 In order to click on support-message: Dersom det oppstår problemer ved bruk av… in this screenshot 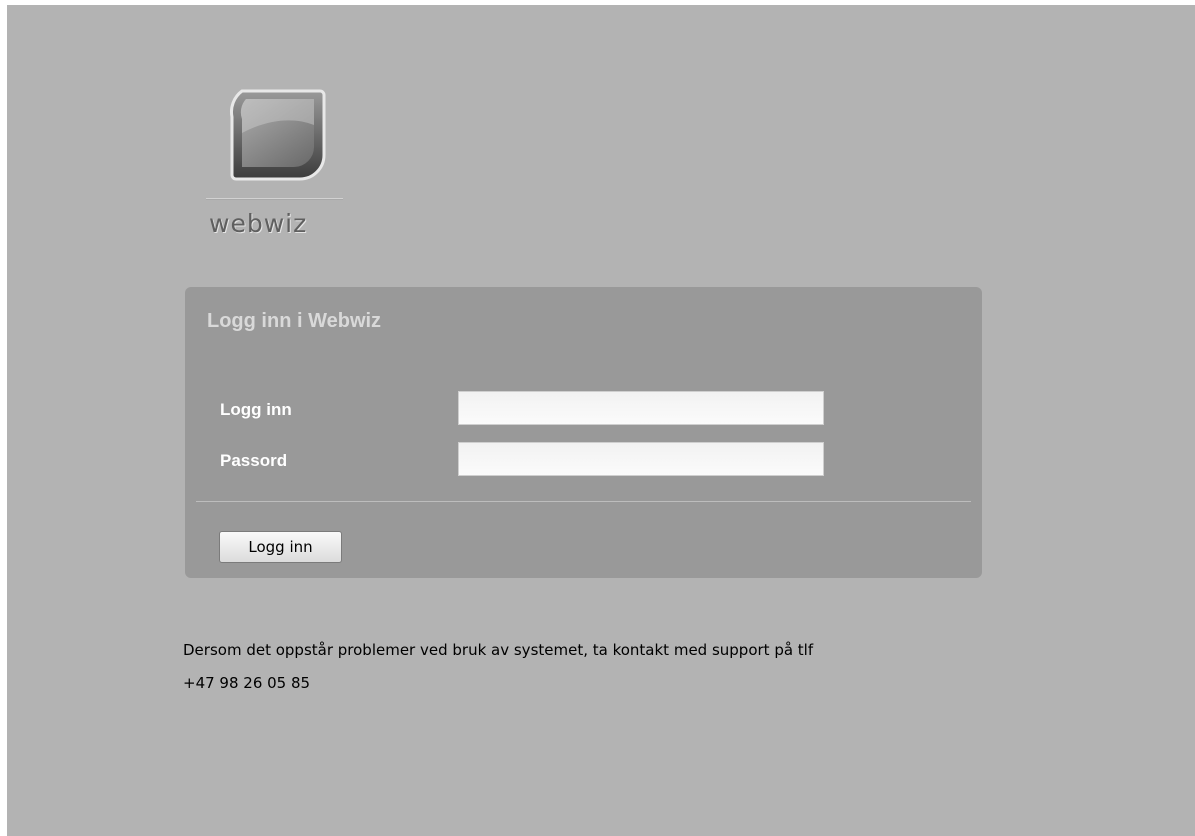, I will do `click(623, 667)`.